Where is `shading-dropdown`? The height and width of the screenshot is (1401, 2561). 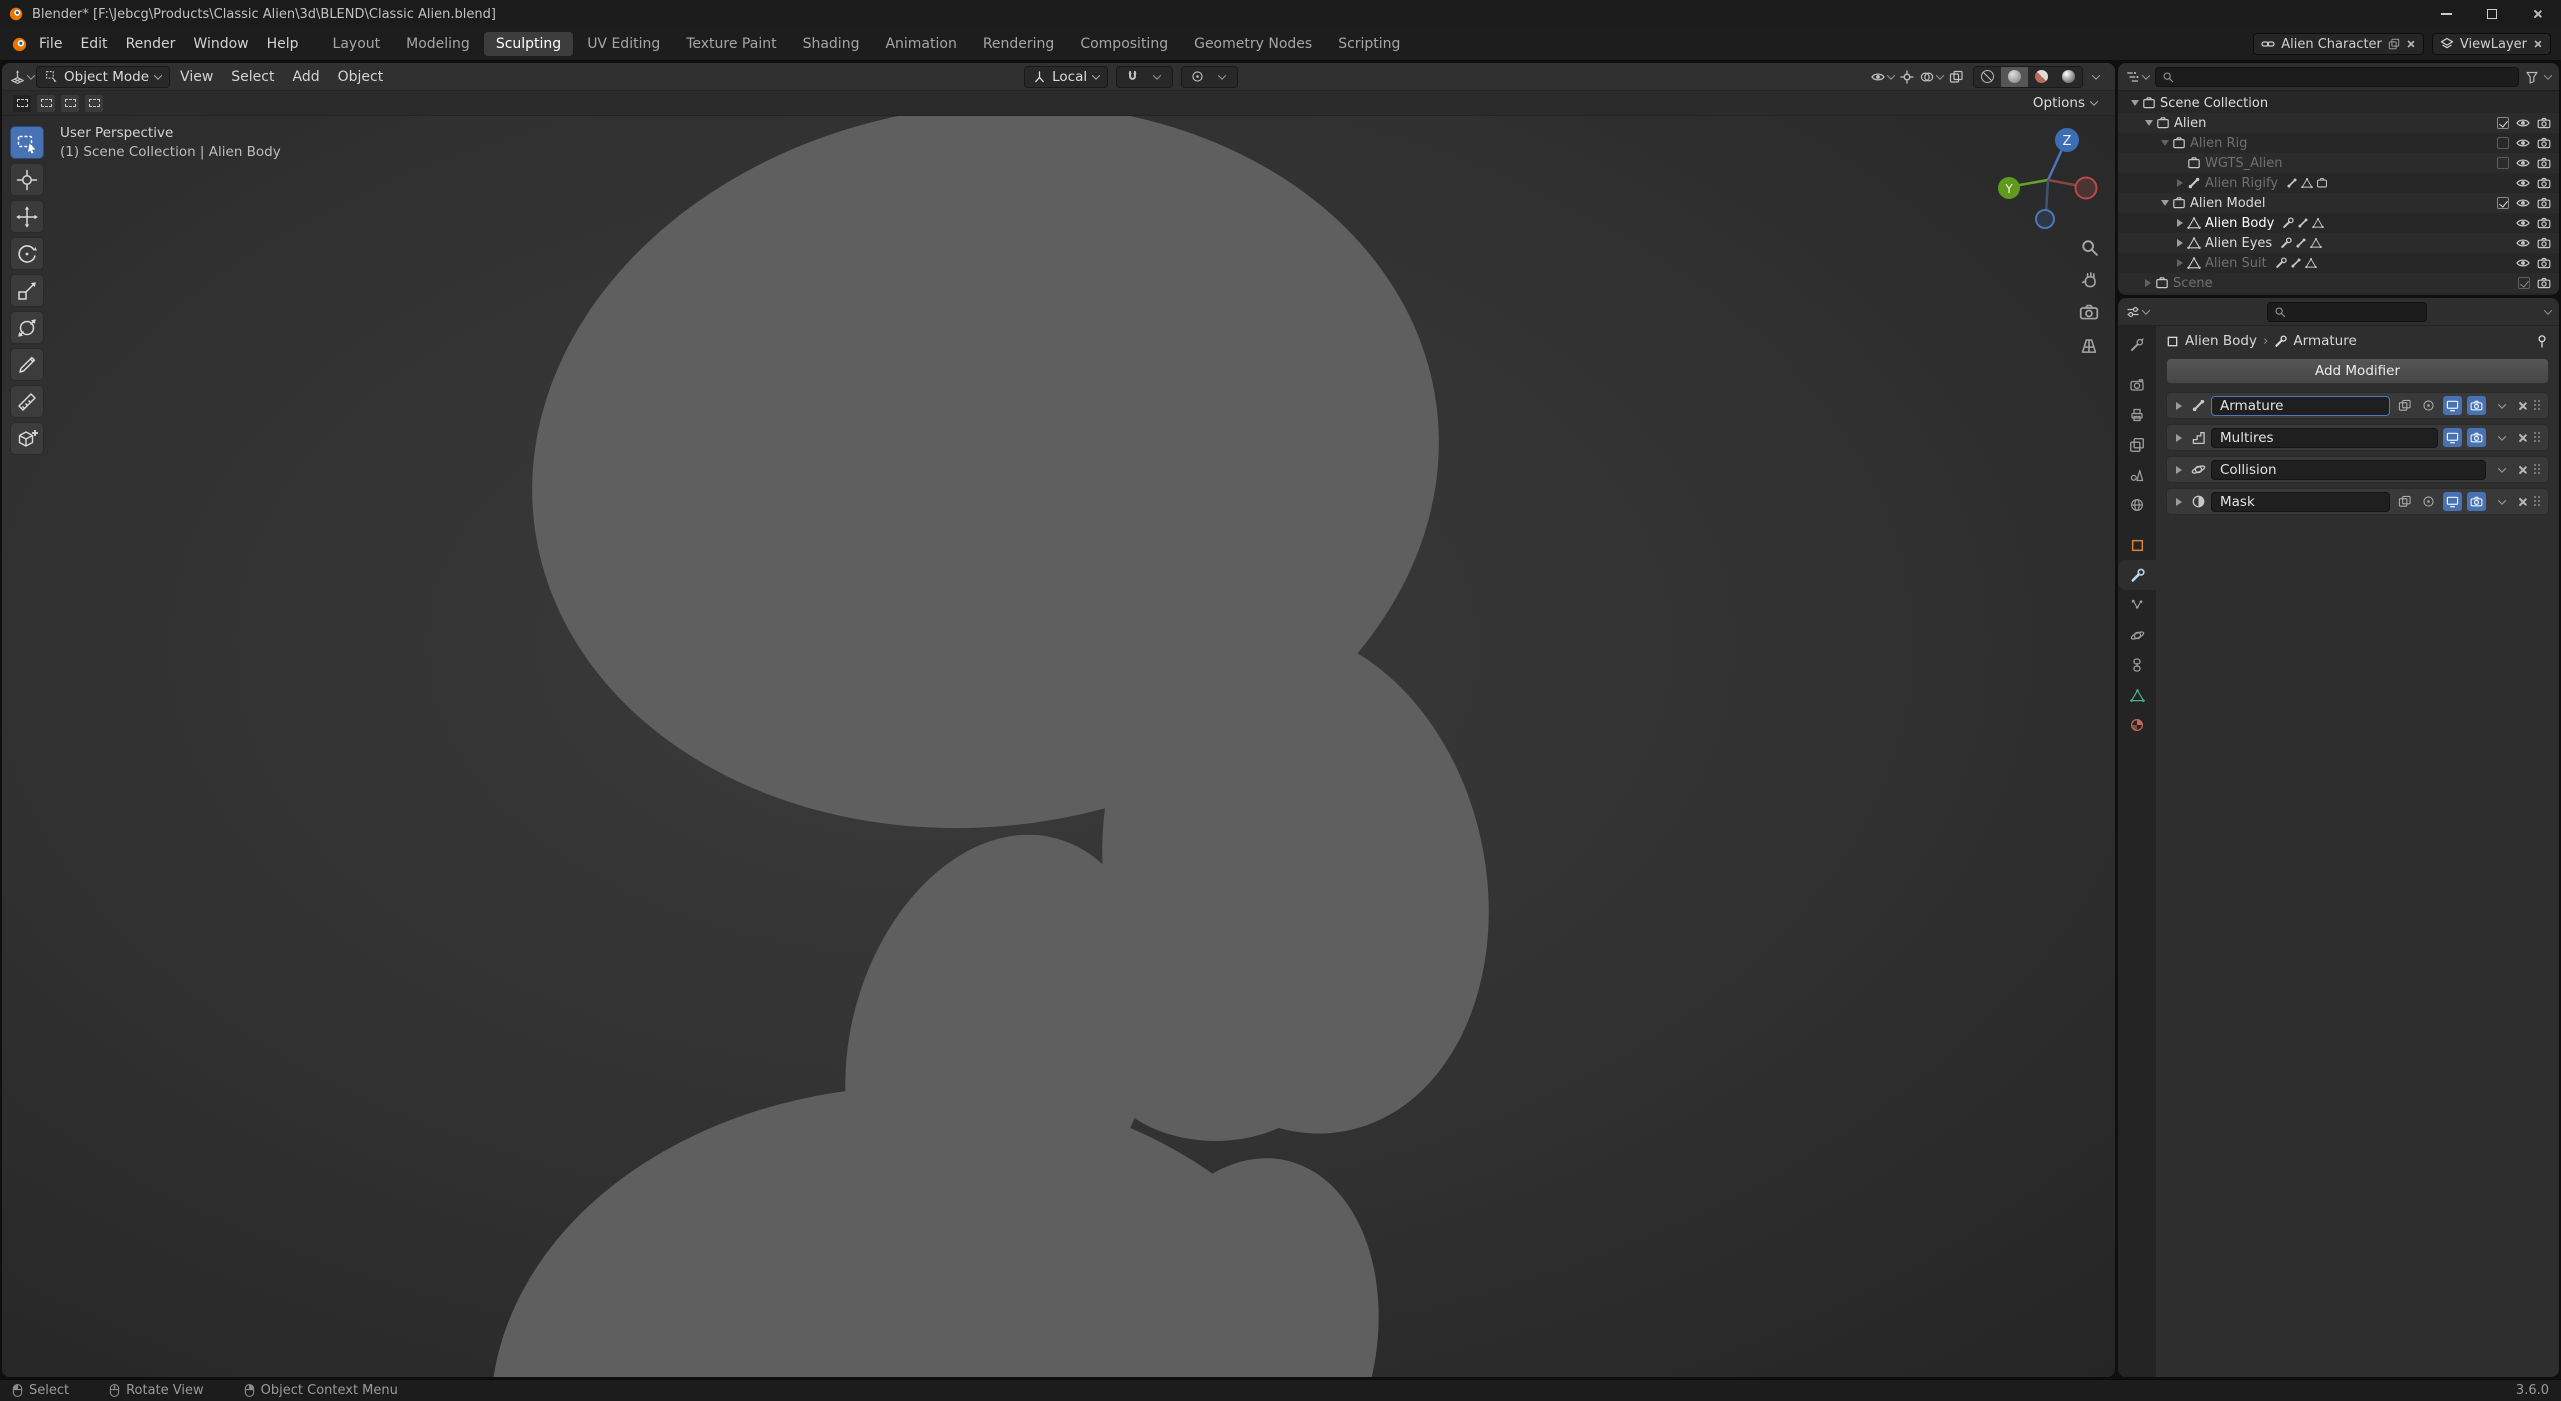
shading-dropdown is located at coordinates (2096, 77).